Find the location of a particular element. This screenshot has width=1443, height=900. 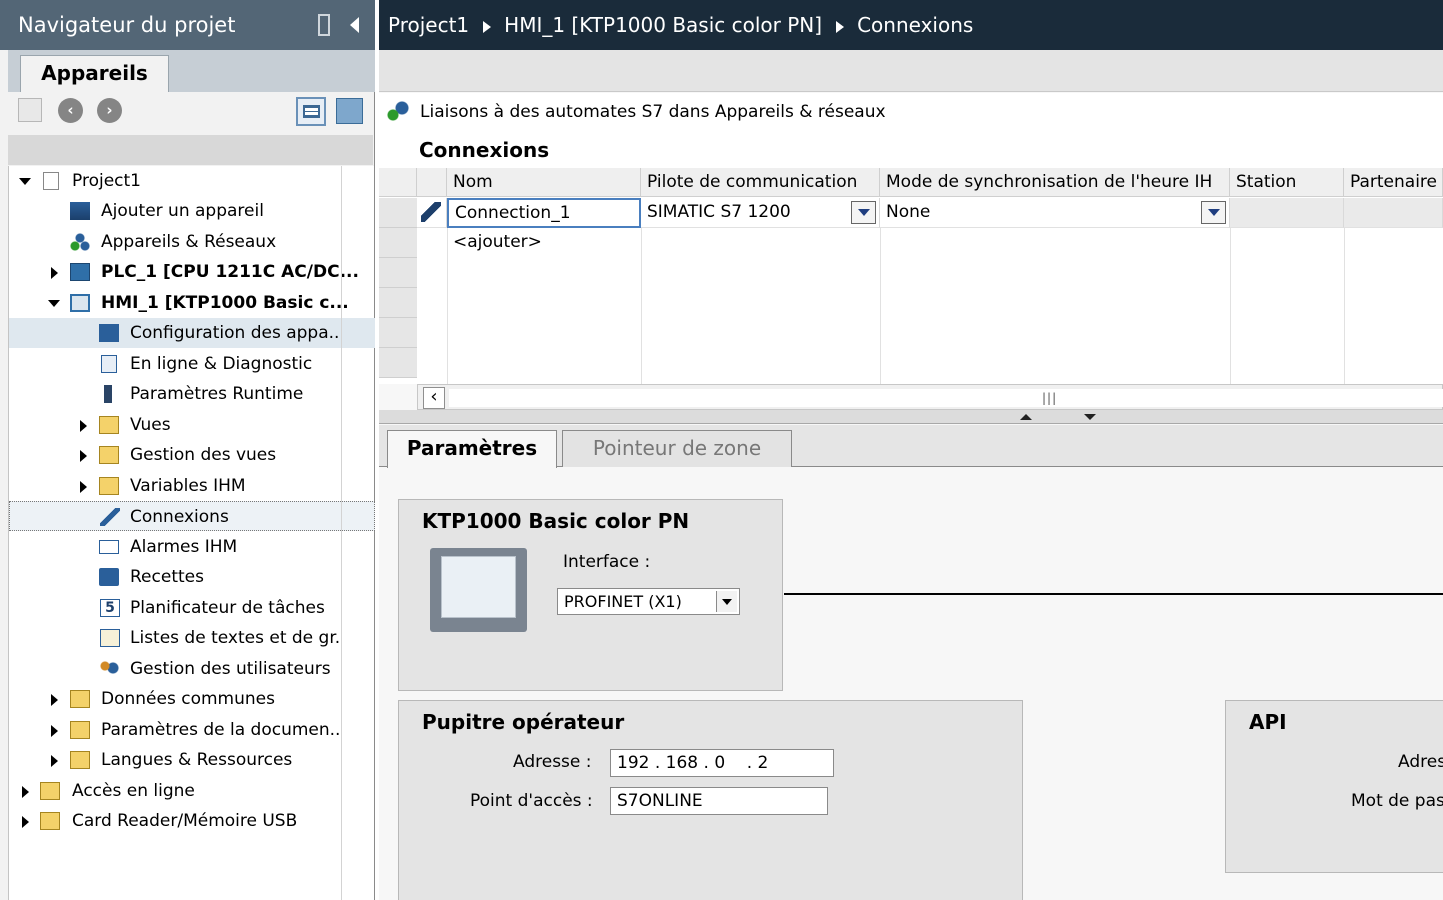

new-item-icon is located at coordinates (30, 110).